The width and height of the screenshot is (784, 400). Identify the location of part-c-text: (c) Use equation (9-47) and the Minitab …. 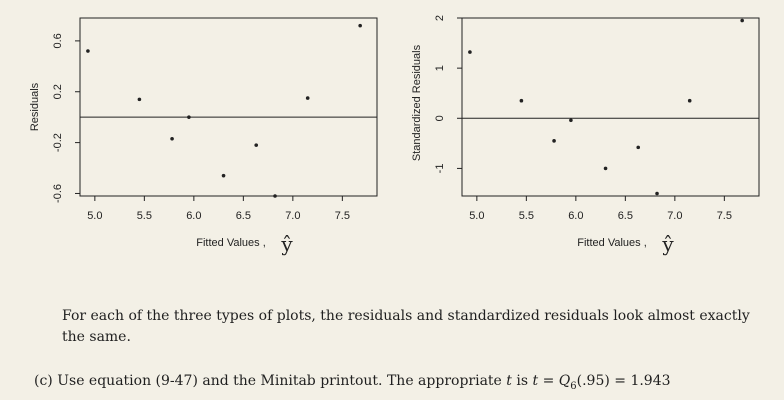
(270, 381).